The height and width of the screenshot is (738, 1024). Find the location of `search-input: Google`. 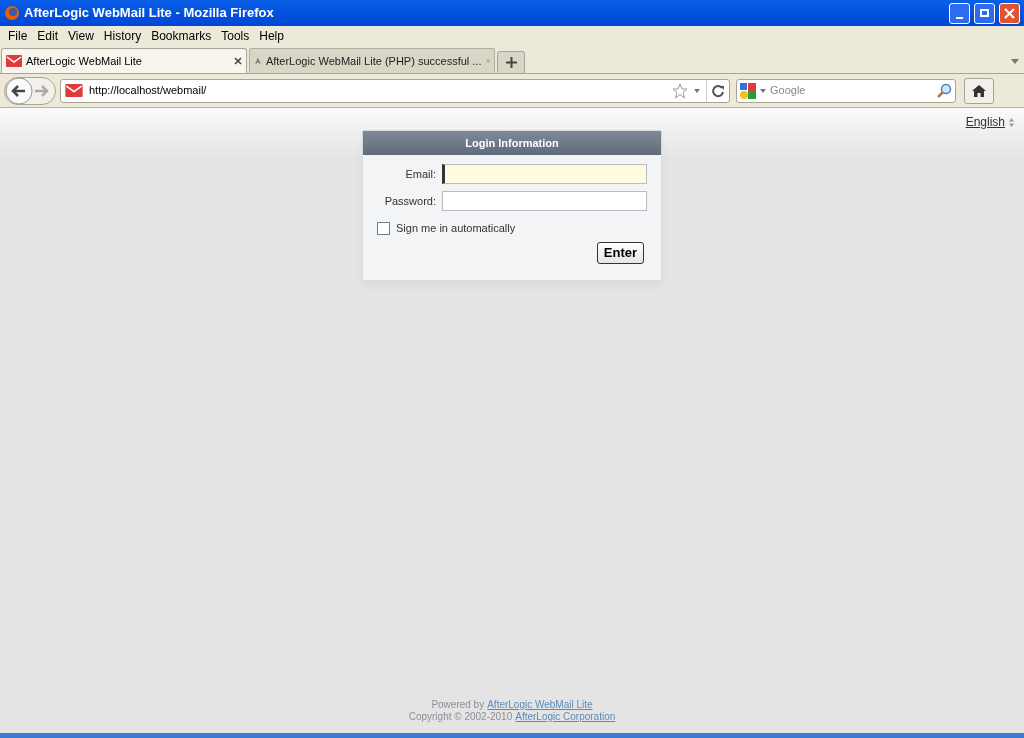

search-input: Google is located at coordinates (851, 90).